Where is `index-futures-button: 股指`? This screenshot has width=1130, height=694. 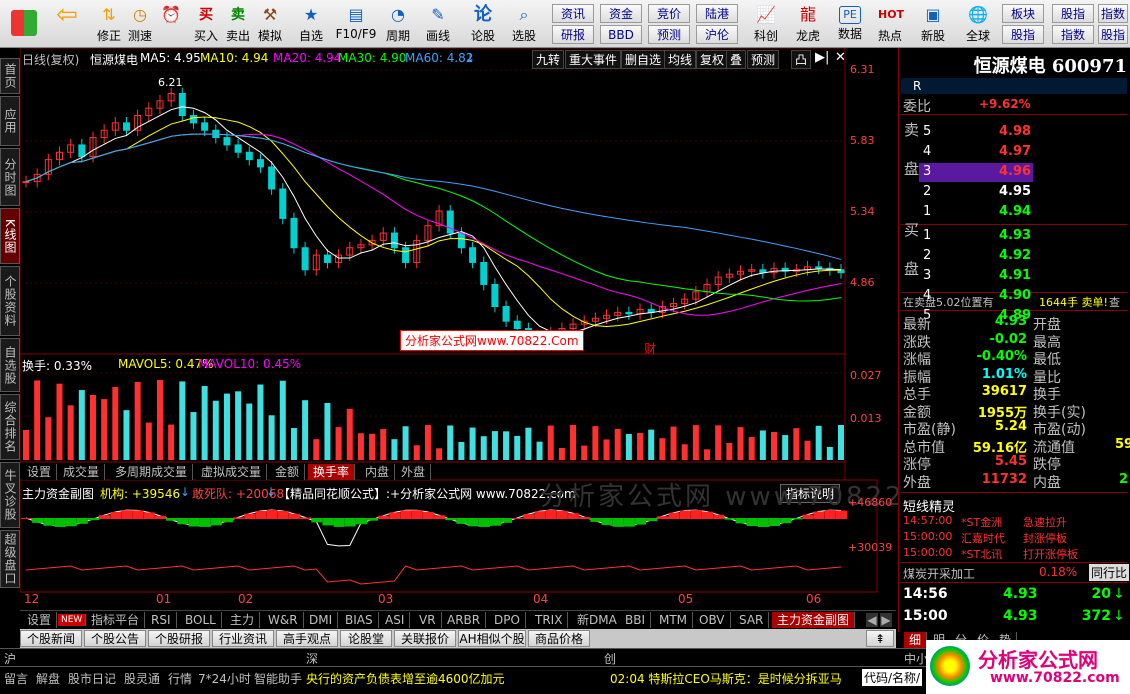 index-futures-button: 股指 is located at coordinates (1073, 13).